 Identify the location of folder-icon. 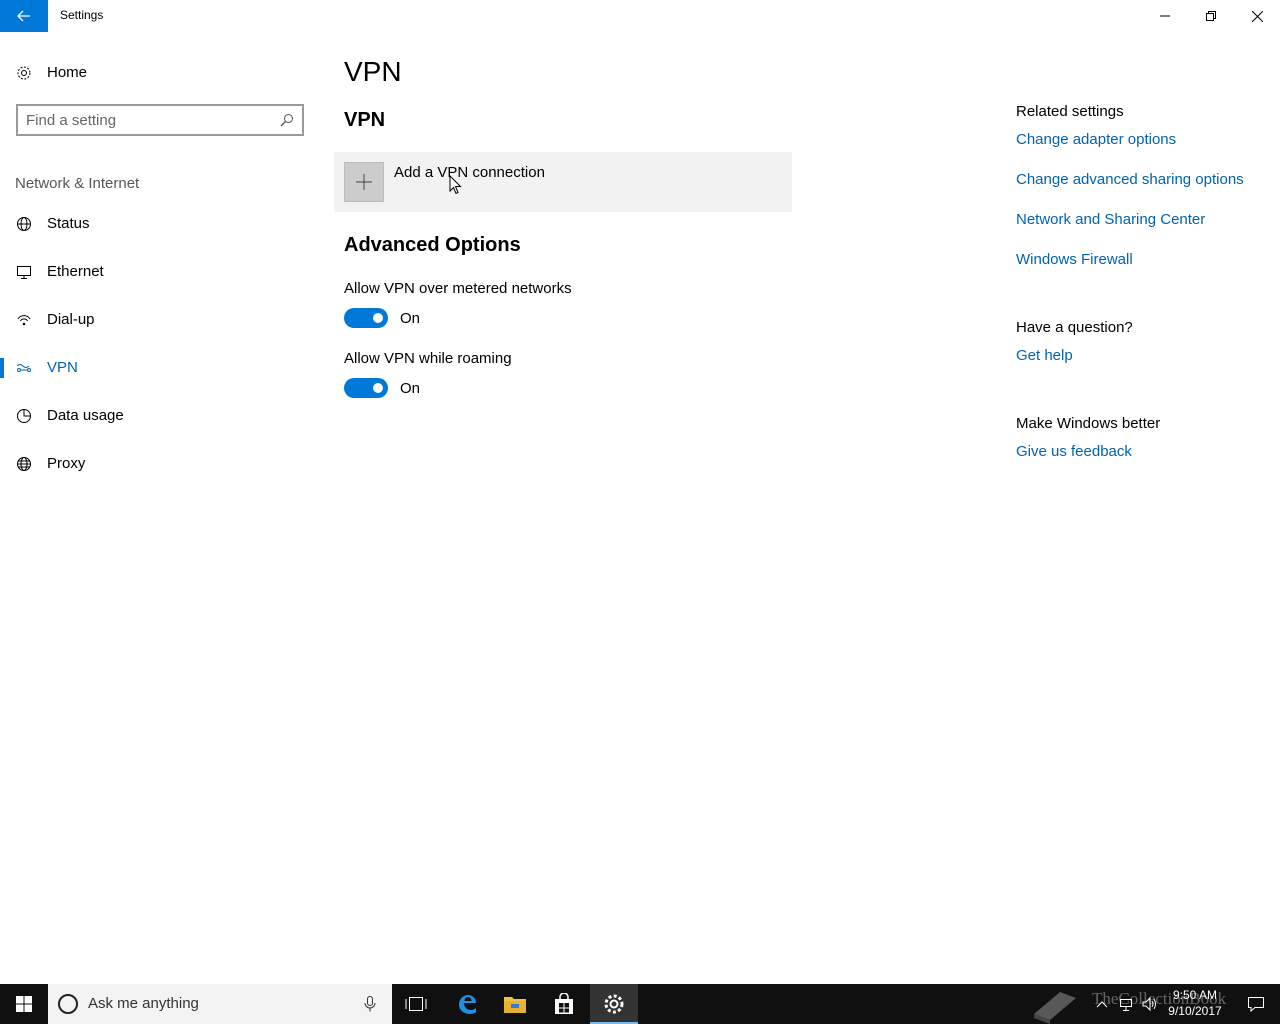
(515, 1005).